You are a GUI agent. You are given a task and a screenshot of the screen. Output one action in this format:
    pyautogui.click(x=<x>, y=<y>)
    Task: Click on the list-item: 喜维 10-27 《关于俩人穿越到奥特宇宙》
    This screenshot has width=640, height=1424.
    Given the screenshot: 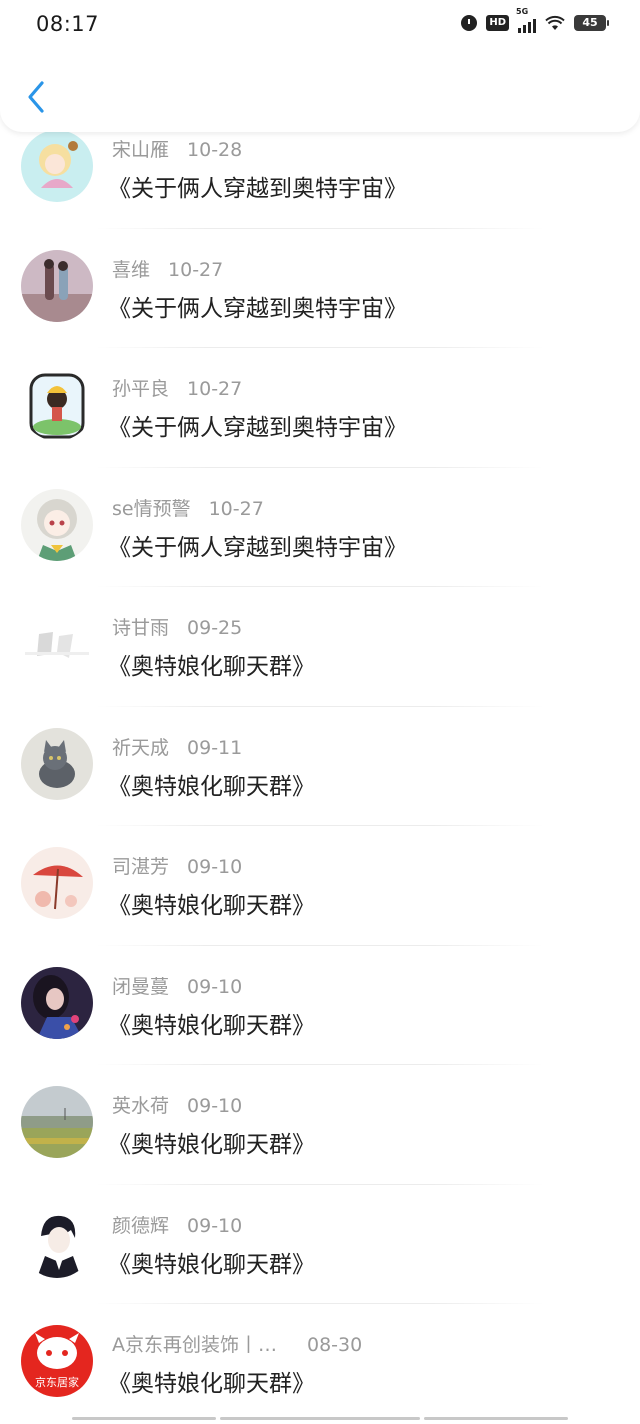 What is the action you would take?
    pyautogui.click(x=320, y=288)
    